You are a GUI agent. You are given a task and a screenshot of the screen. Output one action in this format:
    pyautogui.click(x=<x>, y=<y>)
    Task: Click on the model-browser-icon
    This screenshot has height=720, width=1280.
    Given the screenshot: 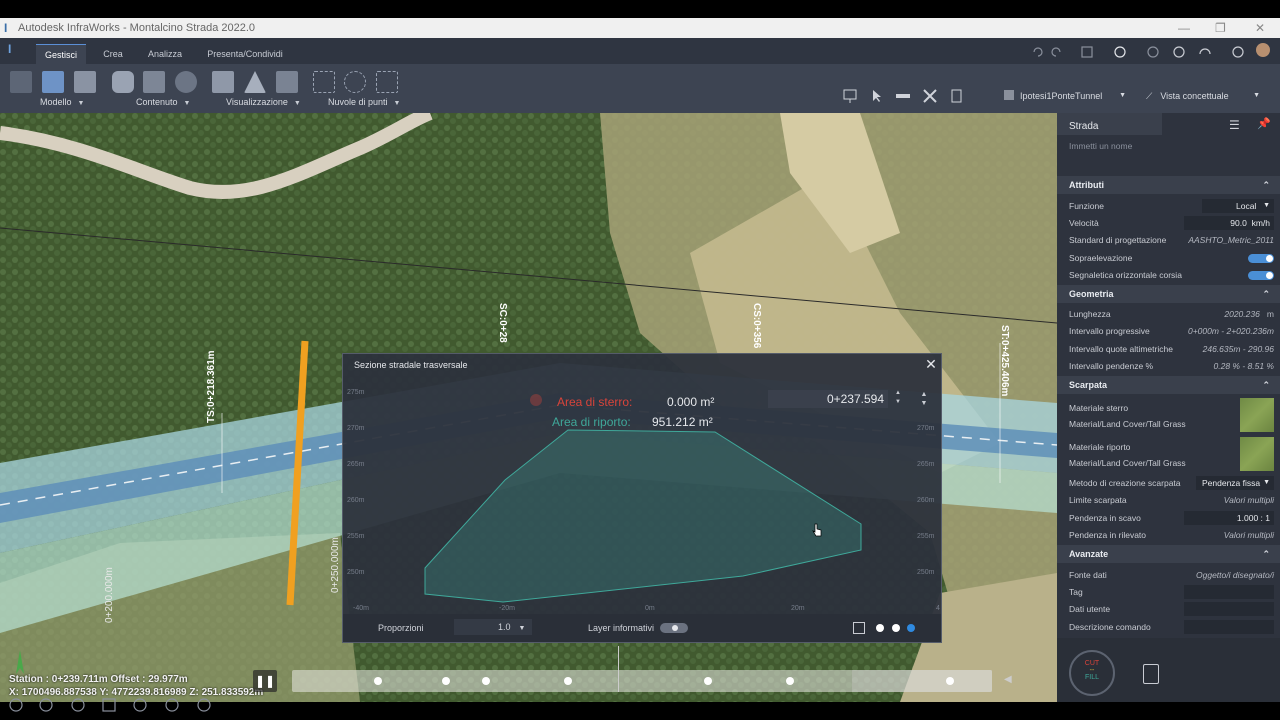 What is the action you would take?
    pyautogui.click(x=53, y=82)
    